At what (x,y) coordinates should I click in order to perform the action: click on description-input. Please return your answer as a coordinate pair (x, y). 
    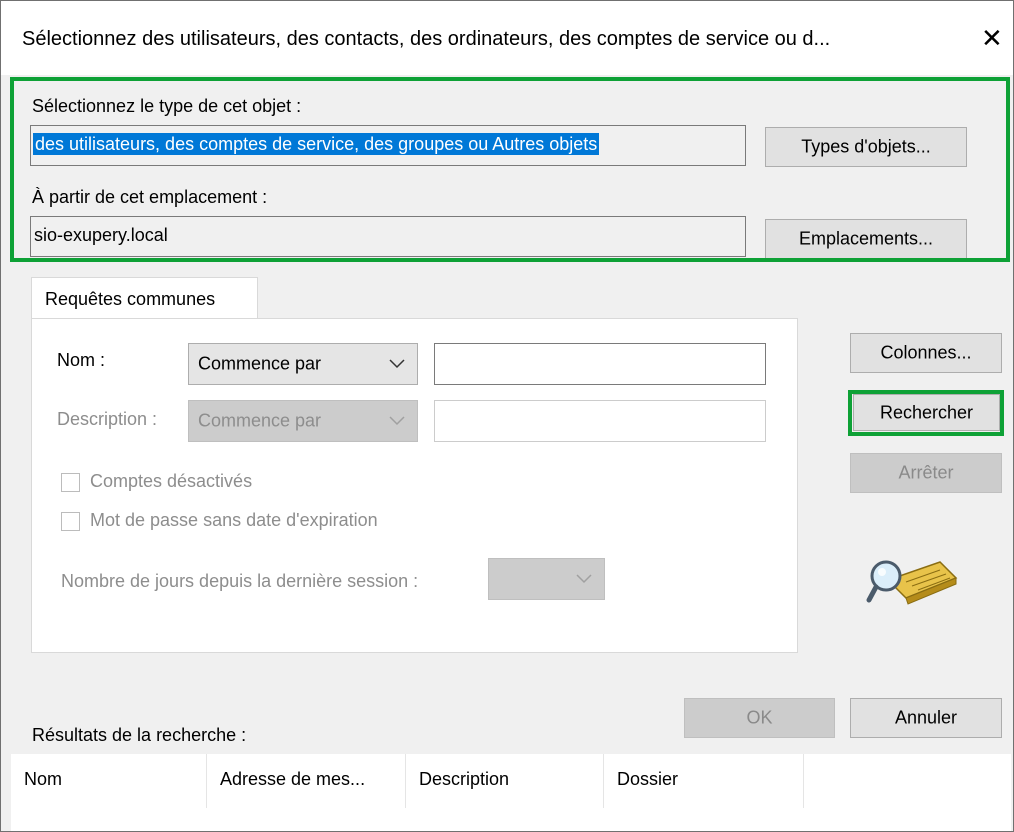
    Looking at the image, I should click on (600, 421).